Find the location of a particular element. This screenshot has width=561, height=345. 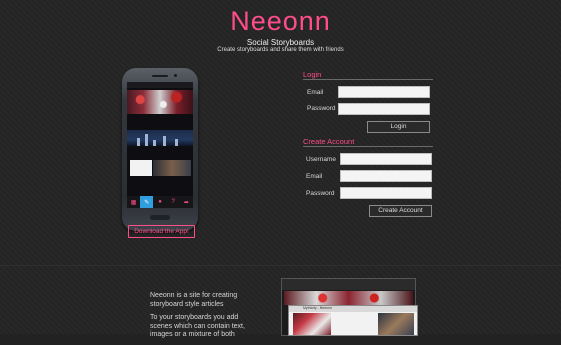

phone-status-bar is located at coordinates (160, 85).